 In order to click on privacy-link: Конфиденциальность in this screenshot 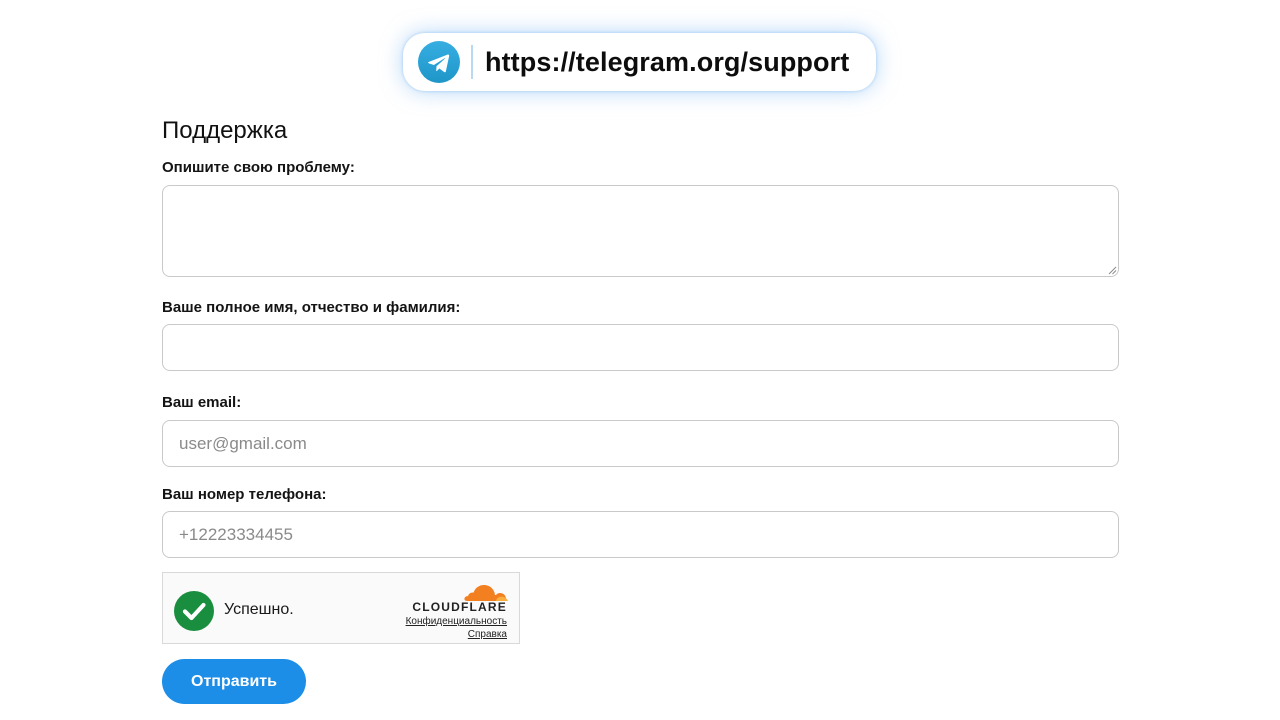, I will do `click(456, 622)`.